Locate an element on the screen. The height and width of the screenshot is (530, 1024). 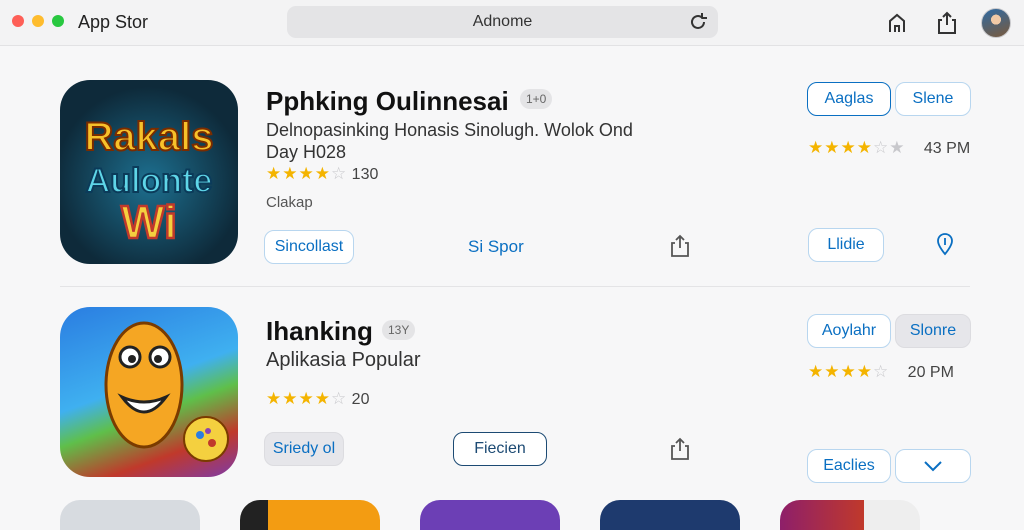
age-badge: 1+0 is located at coordinates (536, 99).